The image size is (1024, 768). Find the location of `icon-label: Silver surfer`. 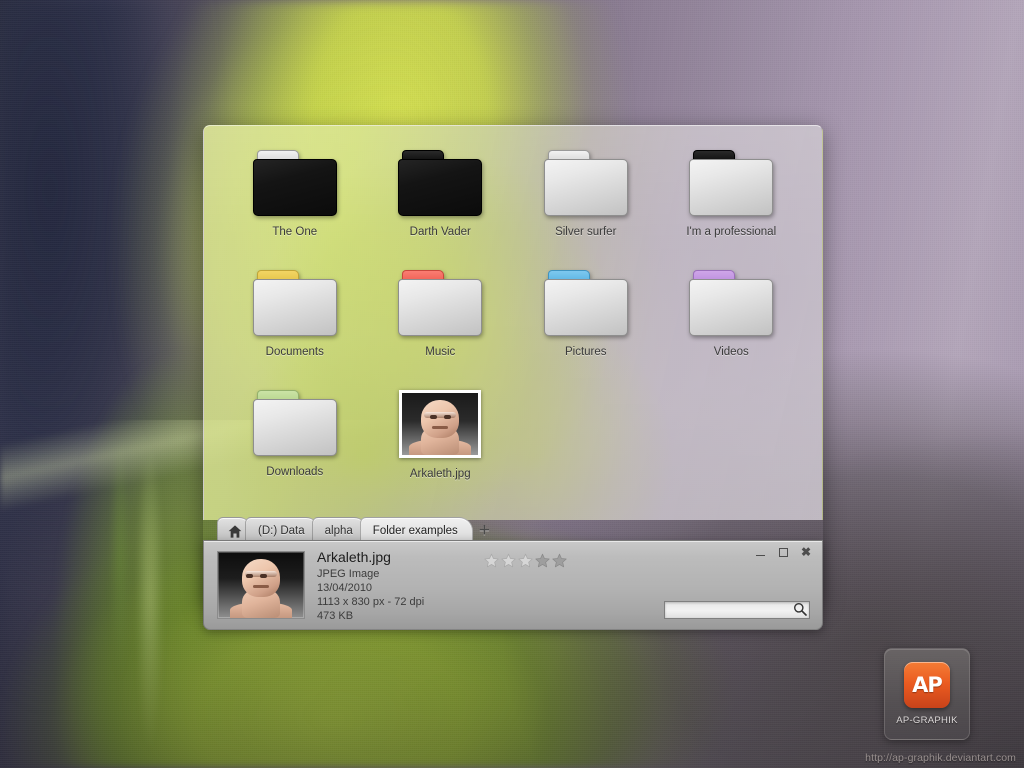

icon-label: Silver surfer is located at coordinates (586, 232).